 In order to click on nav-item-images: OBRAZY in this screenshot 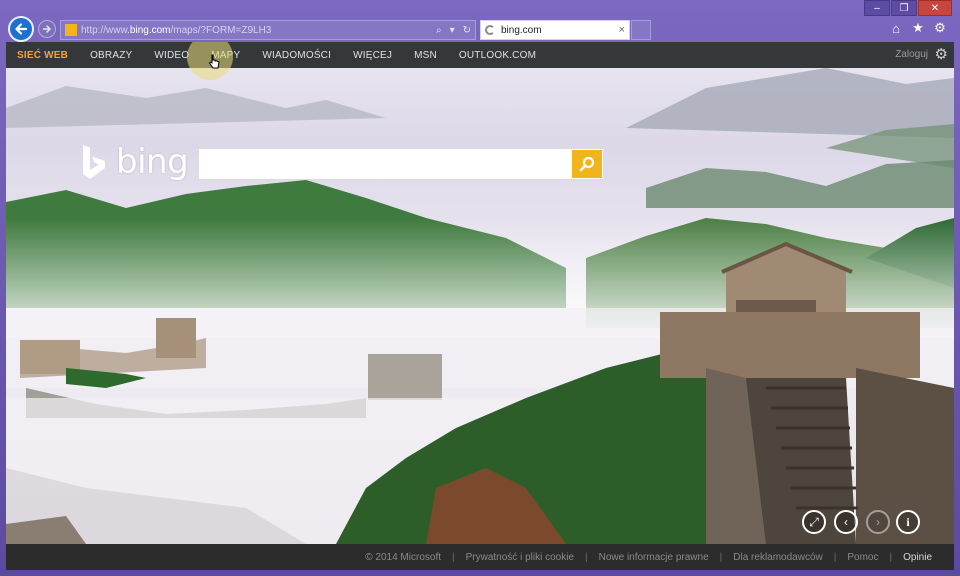, I will do `click(111, 55)`.